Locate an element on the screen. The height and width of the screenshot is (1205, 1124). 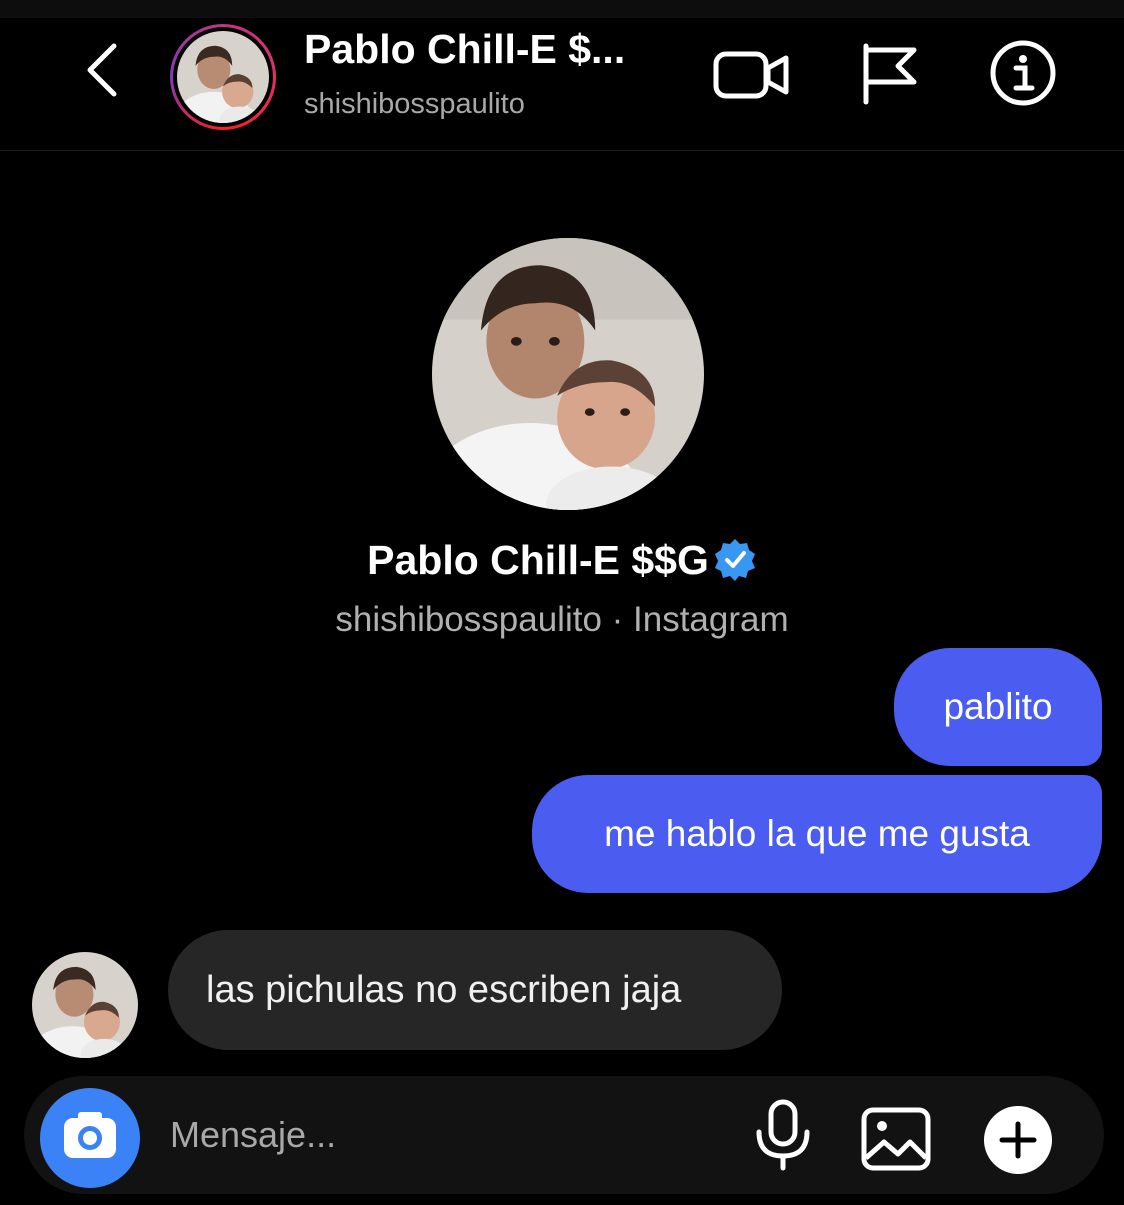
plus-icon is located at coordinates (1018, 1140).